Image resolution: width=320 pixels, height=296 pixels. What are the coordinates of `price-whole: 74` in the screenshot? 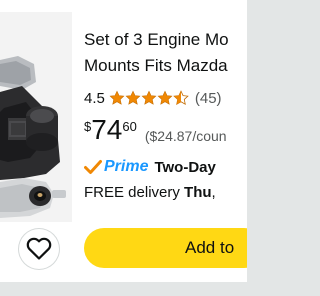 It's located at (107, 129).